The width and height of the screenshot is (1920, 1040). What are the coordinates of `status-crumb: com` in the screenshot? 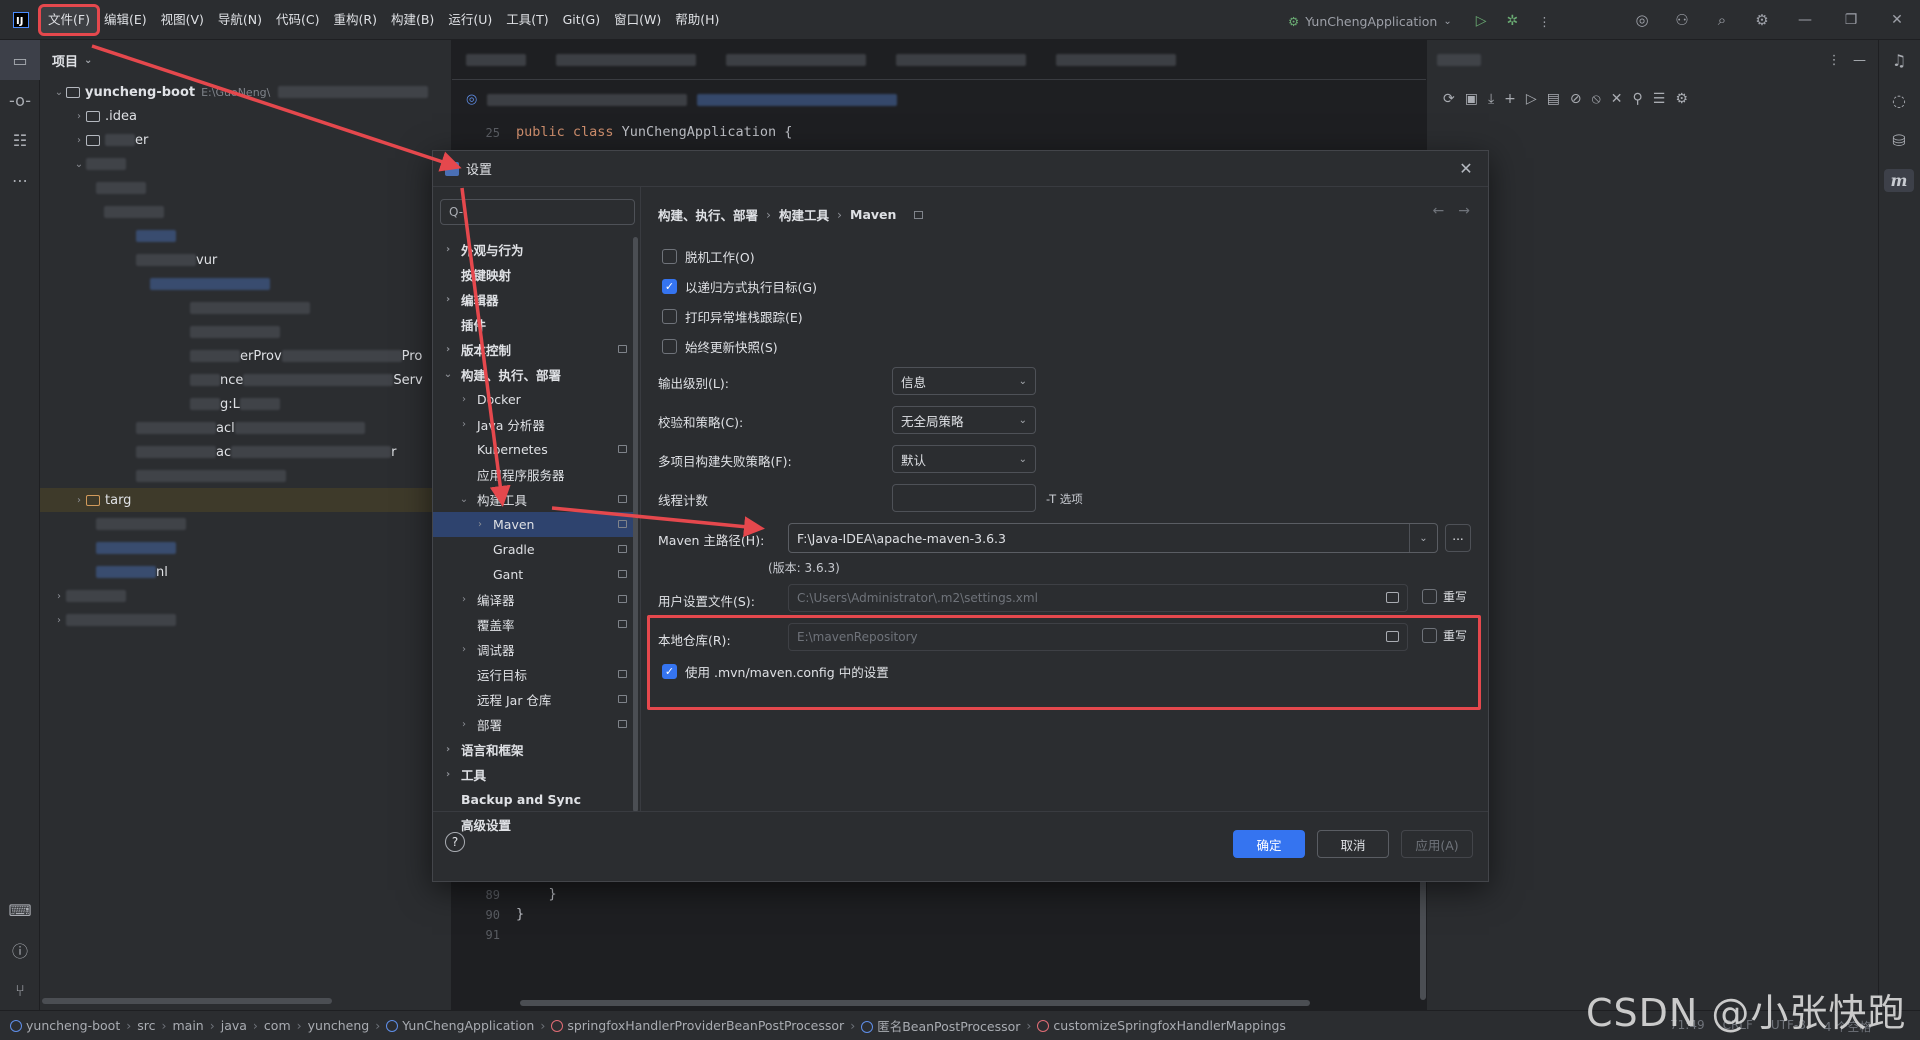 It's located at (277, 1025).